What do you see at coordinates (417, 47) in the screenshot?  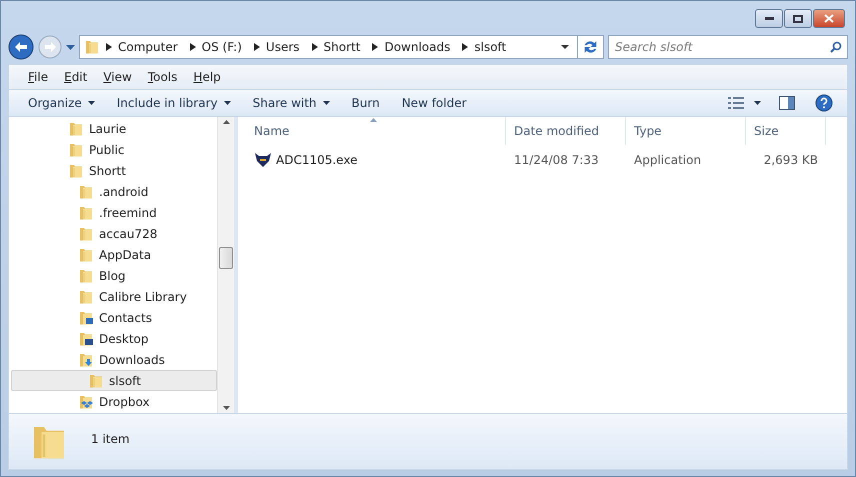 I see `breadcrumb: Downloads` at bounding box center [417, 47].